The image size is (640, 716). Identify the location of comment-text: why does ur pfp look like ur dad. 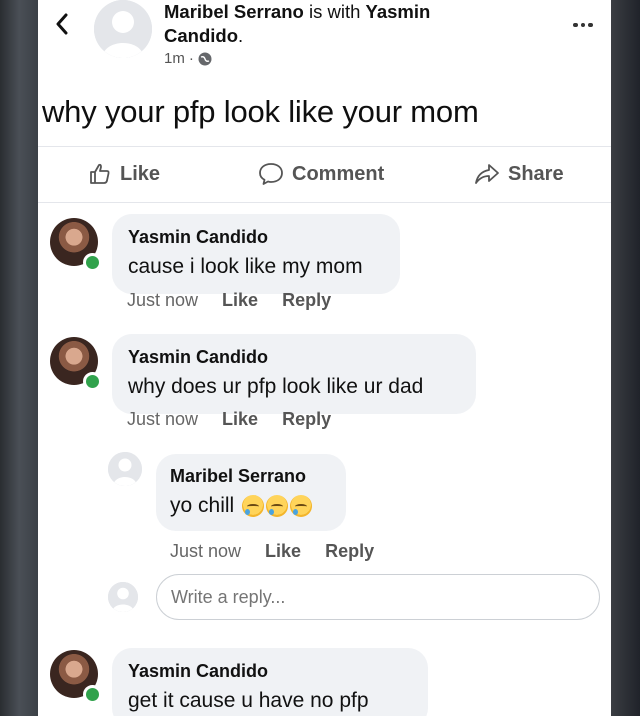
(276, 386).